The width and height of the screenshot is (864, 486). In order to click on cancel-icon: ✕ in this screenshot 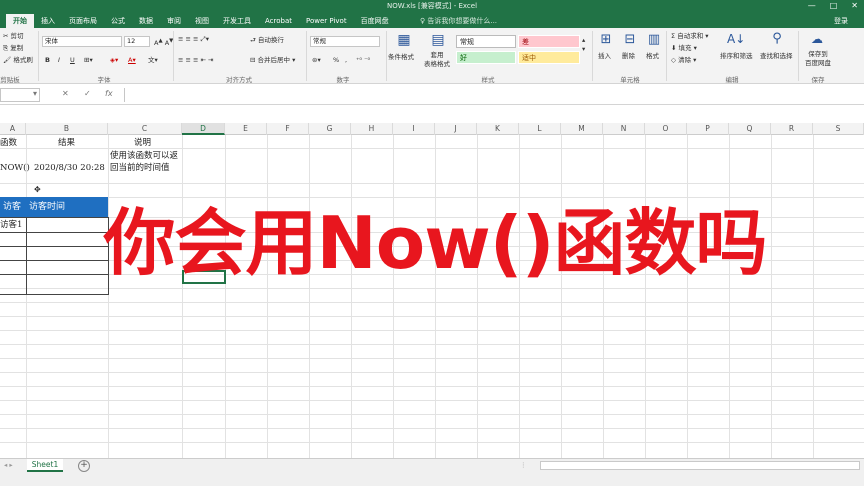, I will do `click(65, 93)`.